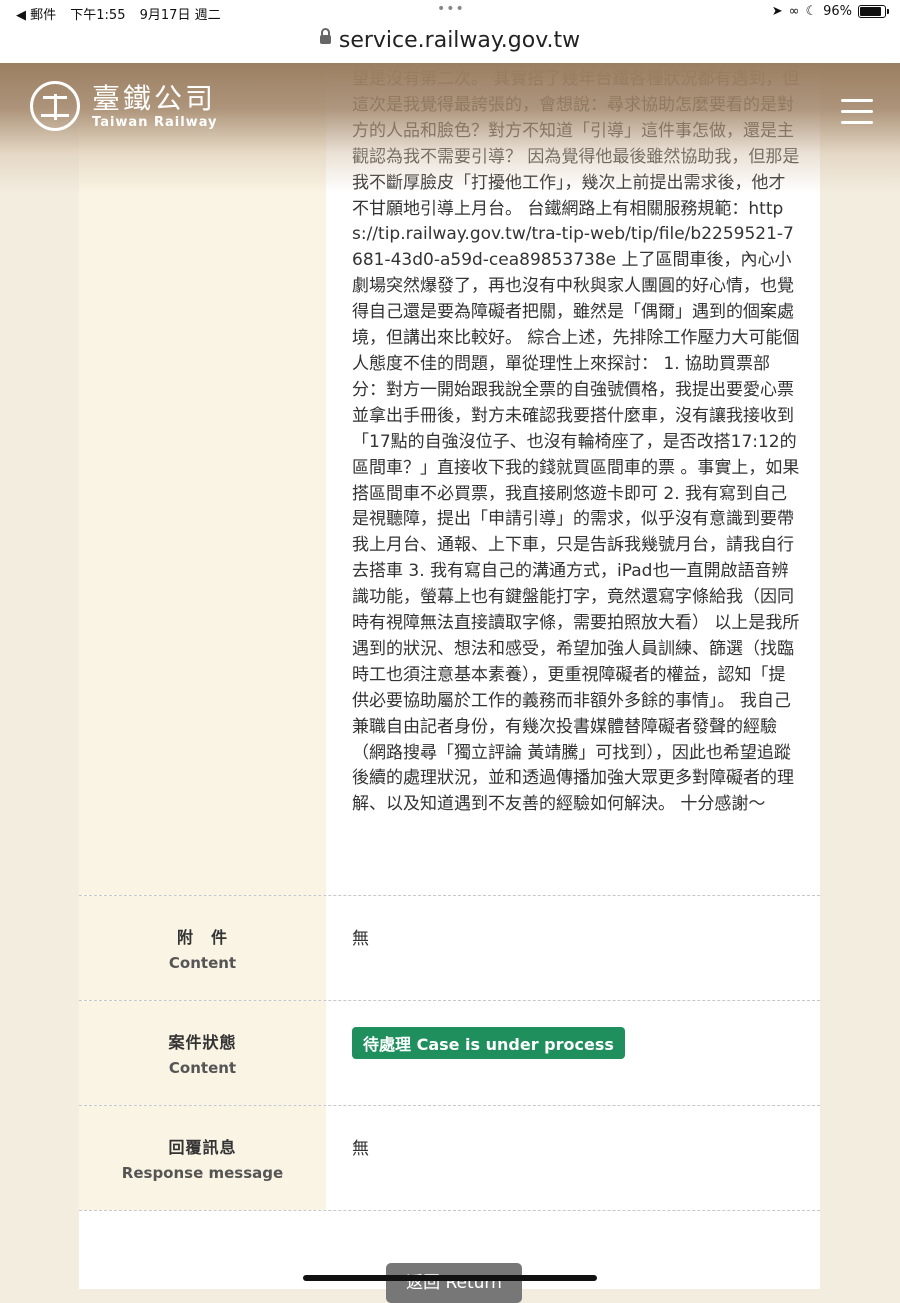 This screenshot has width=900, height=1303. I want to click on response-label: 回覆訊息, so click(202, 1147).